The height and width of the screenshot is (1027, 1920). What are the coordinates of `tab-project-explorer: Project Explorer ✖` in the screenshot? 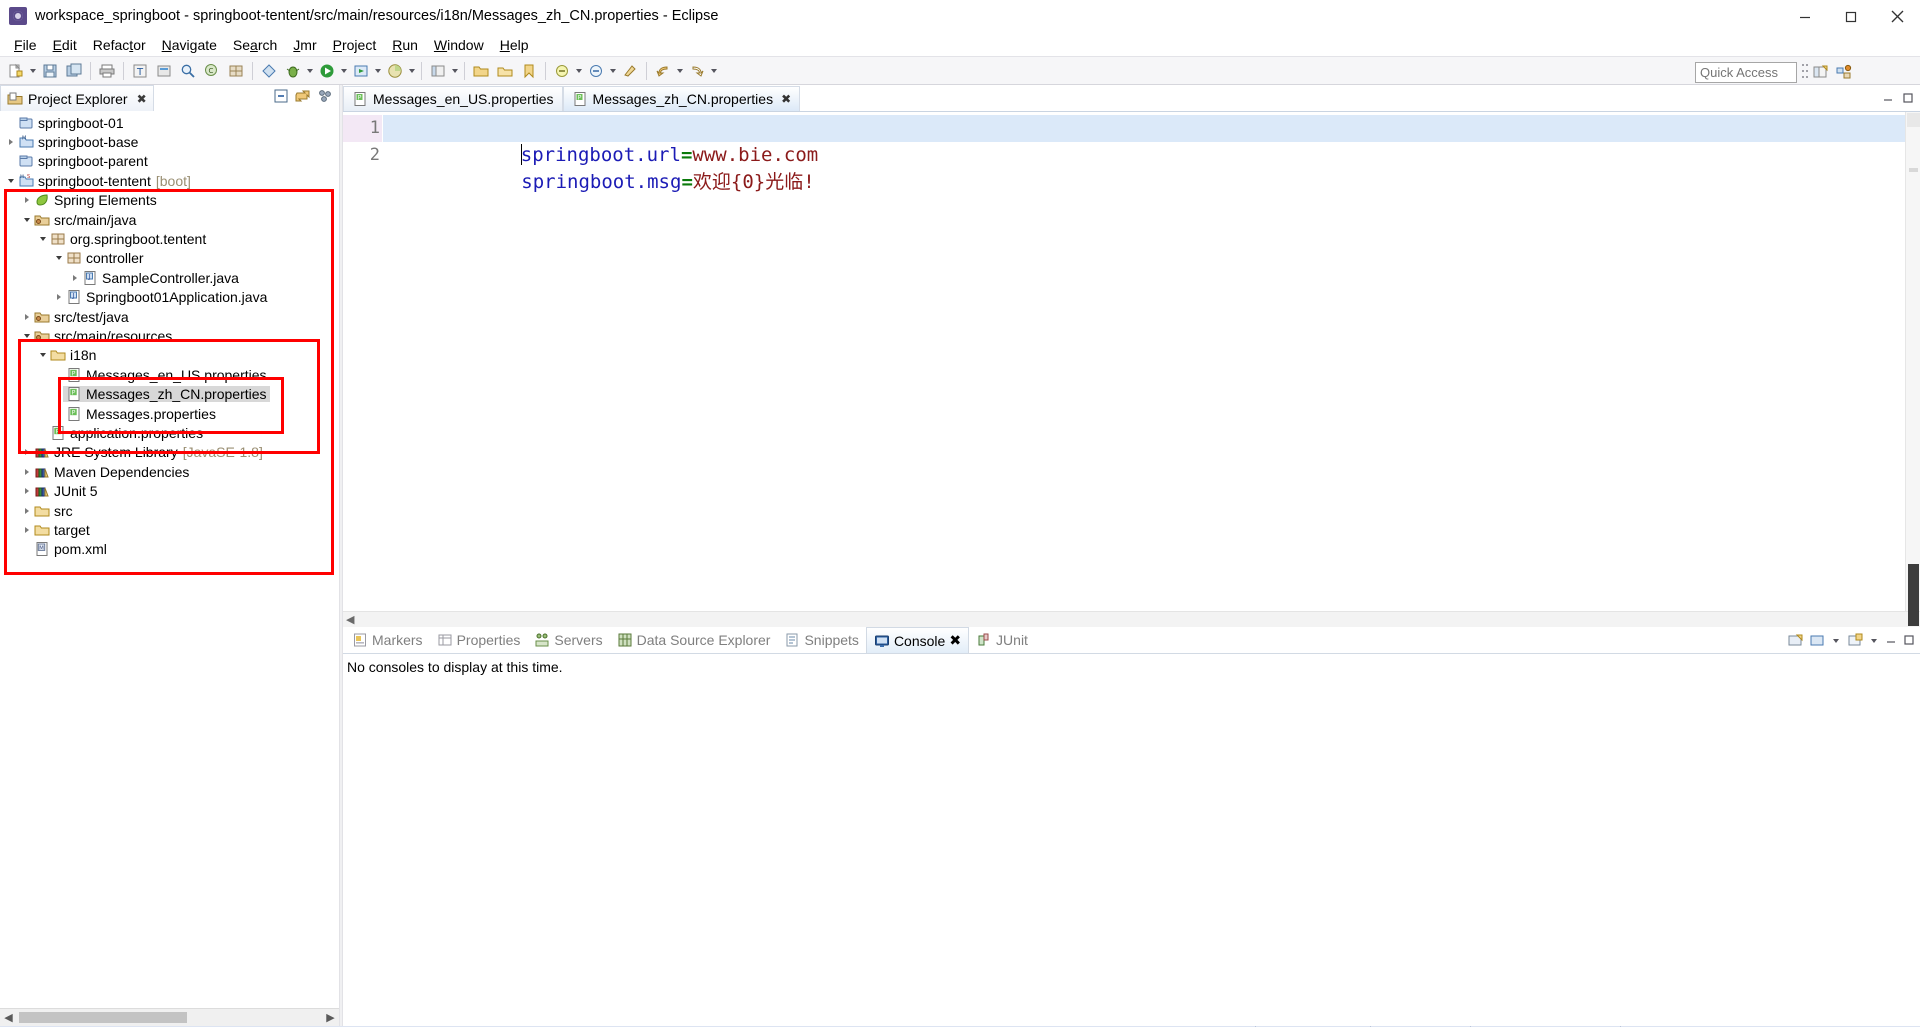 It's located at (77, 98).